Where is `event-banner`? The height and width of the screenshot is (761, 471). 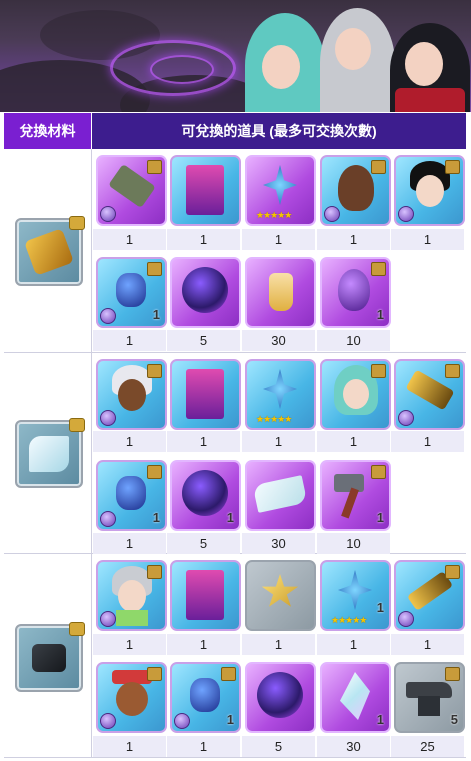
event-banner is located at coordinates (235, 56).